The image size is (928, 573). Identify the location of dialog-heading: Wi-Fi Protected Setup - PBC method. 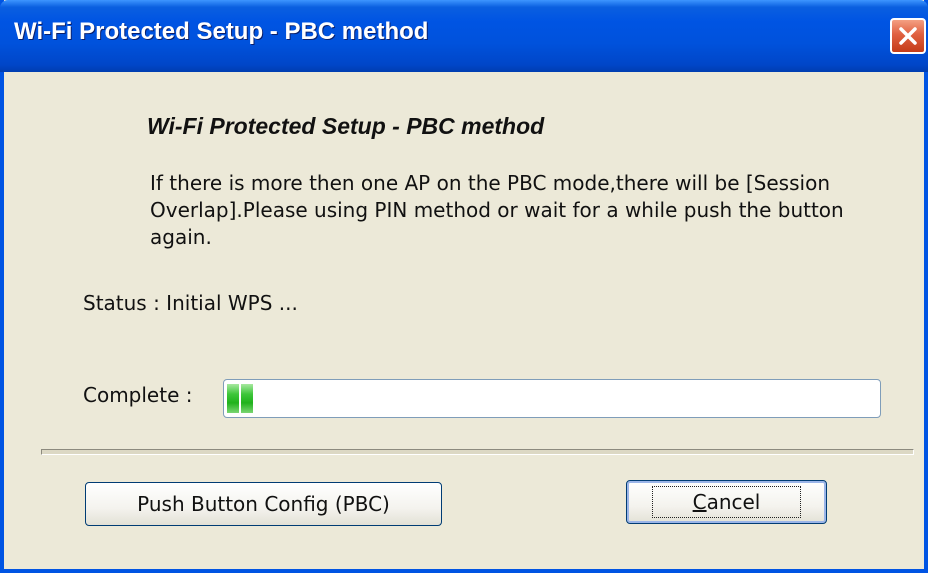
(346, 126).